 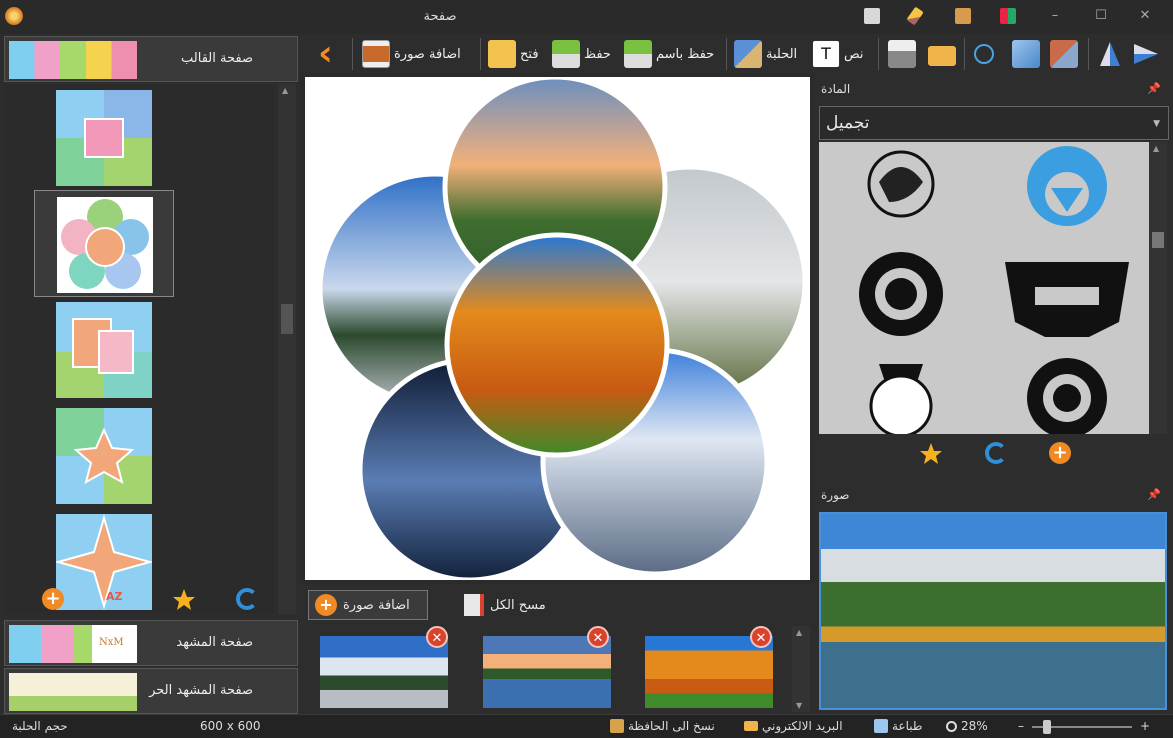 What do you see at coordinates (151, 643) in the screenshot?
I see `scene-page-header: NxM صفحة المشهد` at bounding box center [151, 643].